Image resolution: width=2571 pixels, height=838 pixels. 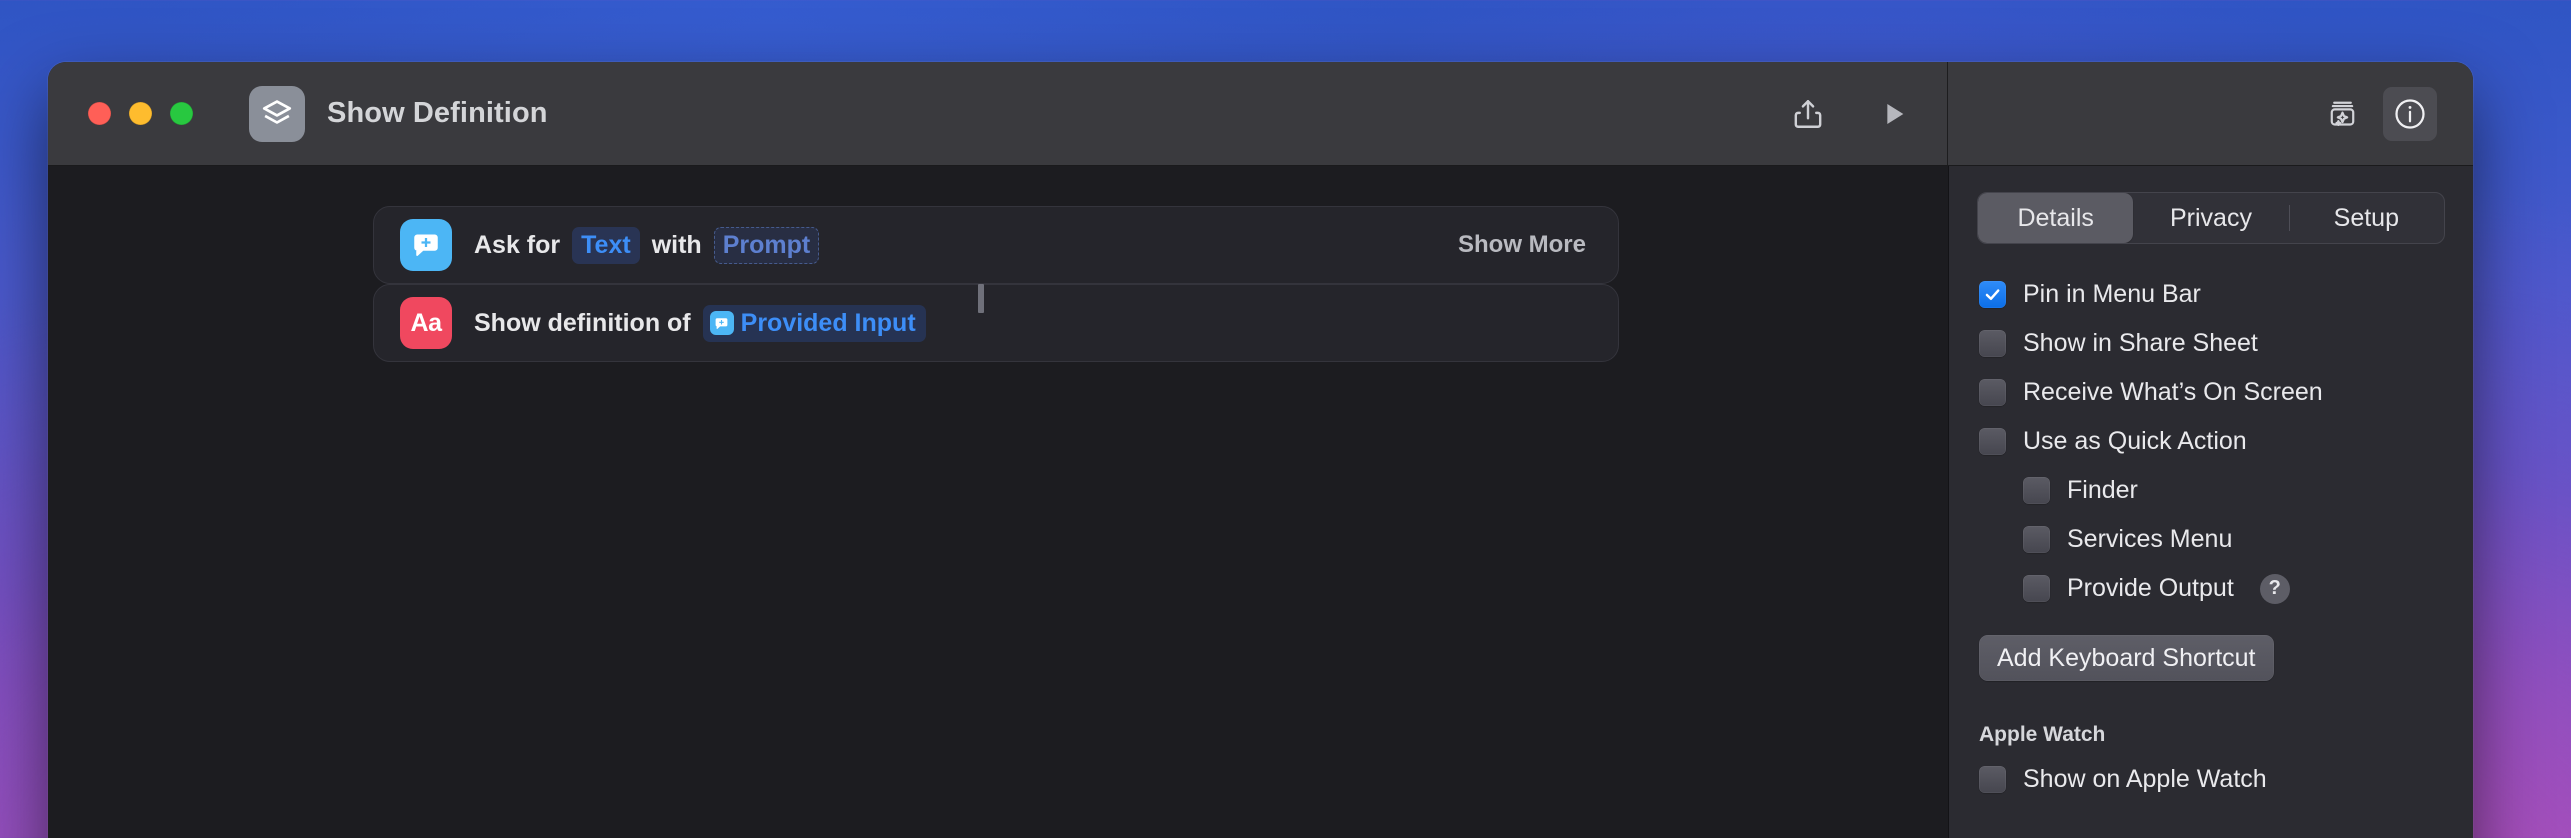 What do you see at coordinates (1808, 114) in the screenshot?
I see `share-button` at bounding box center [1808, 114].